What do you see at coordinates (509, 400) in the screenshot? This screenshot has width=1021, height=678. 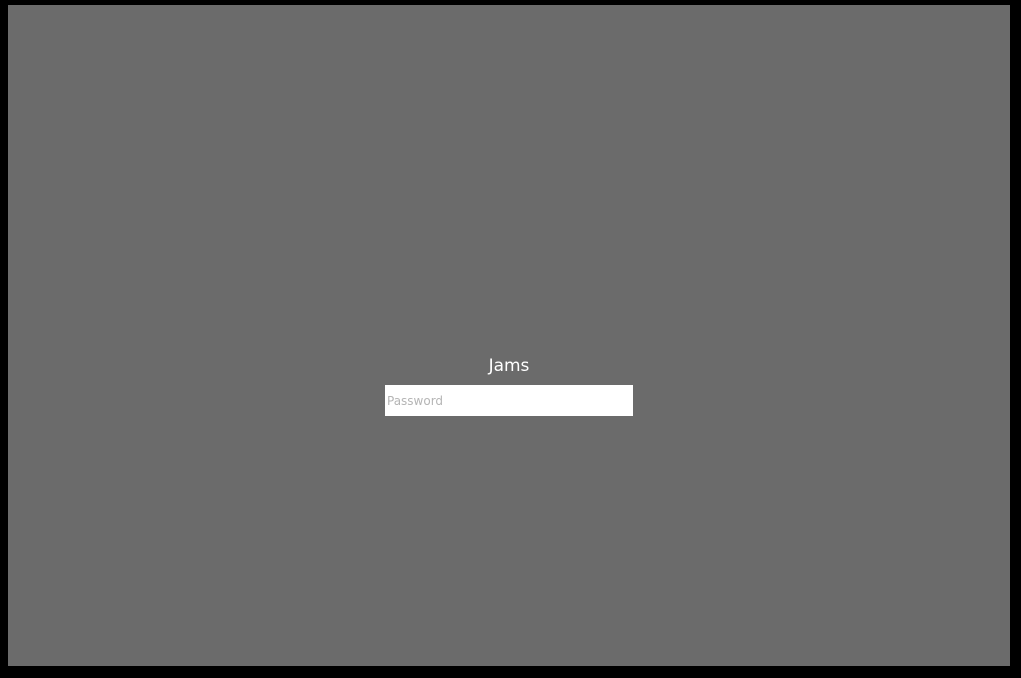 I see `password-input` at bounding box center [509, 400].